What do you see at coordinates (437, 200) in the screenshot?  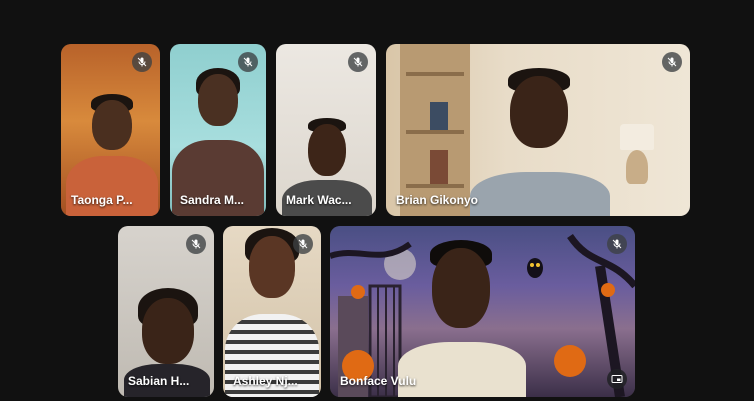 I see `participant-name: Brian Gikonyo` at bounding box center [437, 200].